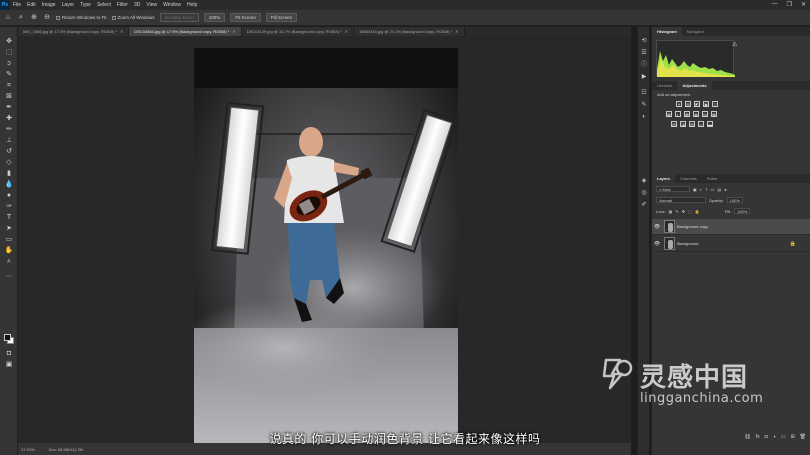  Describe the element at coordinates (713, 189) in the screenshot. I see `filter-shape-icon: ▭` at that location.